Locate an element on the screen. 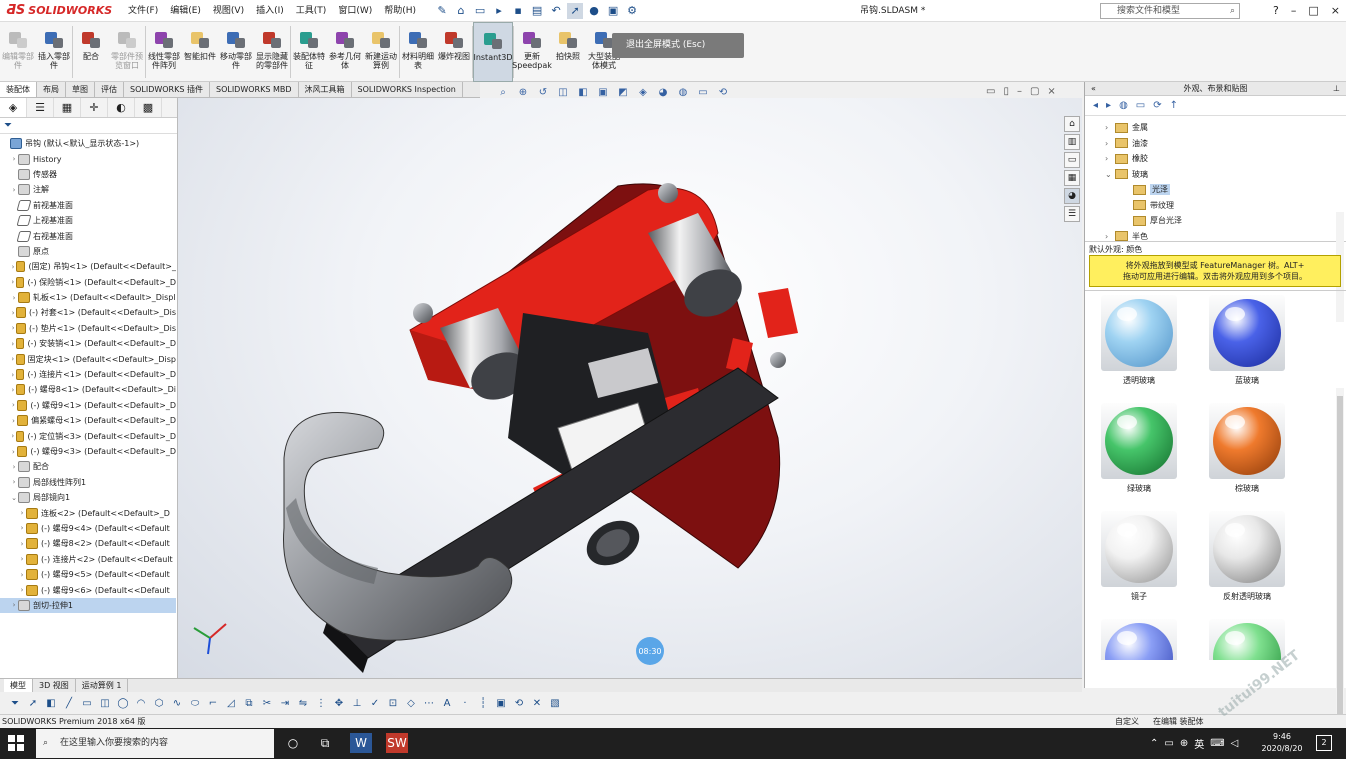 The height and width of the screenshot is (759, 1346). bottom-tab: 3D 视图 is located at coordinates (54, 685).